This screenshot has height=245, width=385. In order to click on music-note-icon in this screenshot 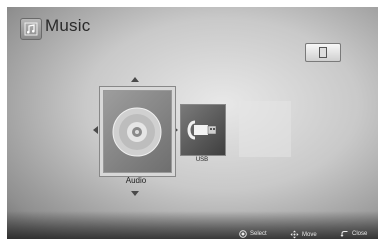, I will do `click(31, 29)`.